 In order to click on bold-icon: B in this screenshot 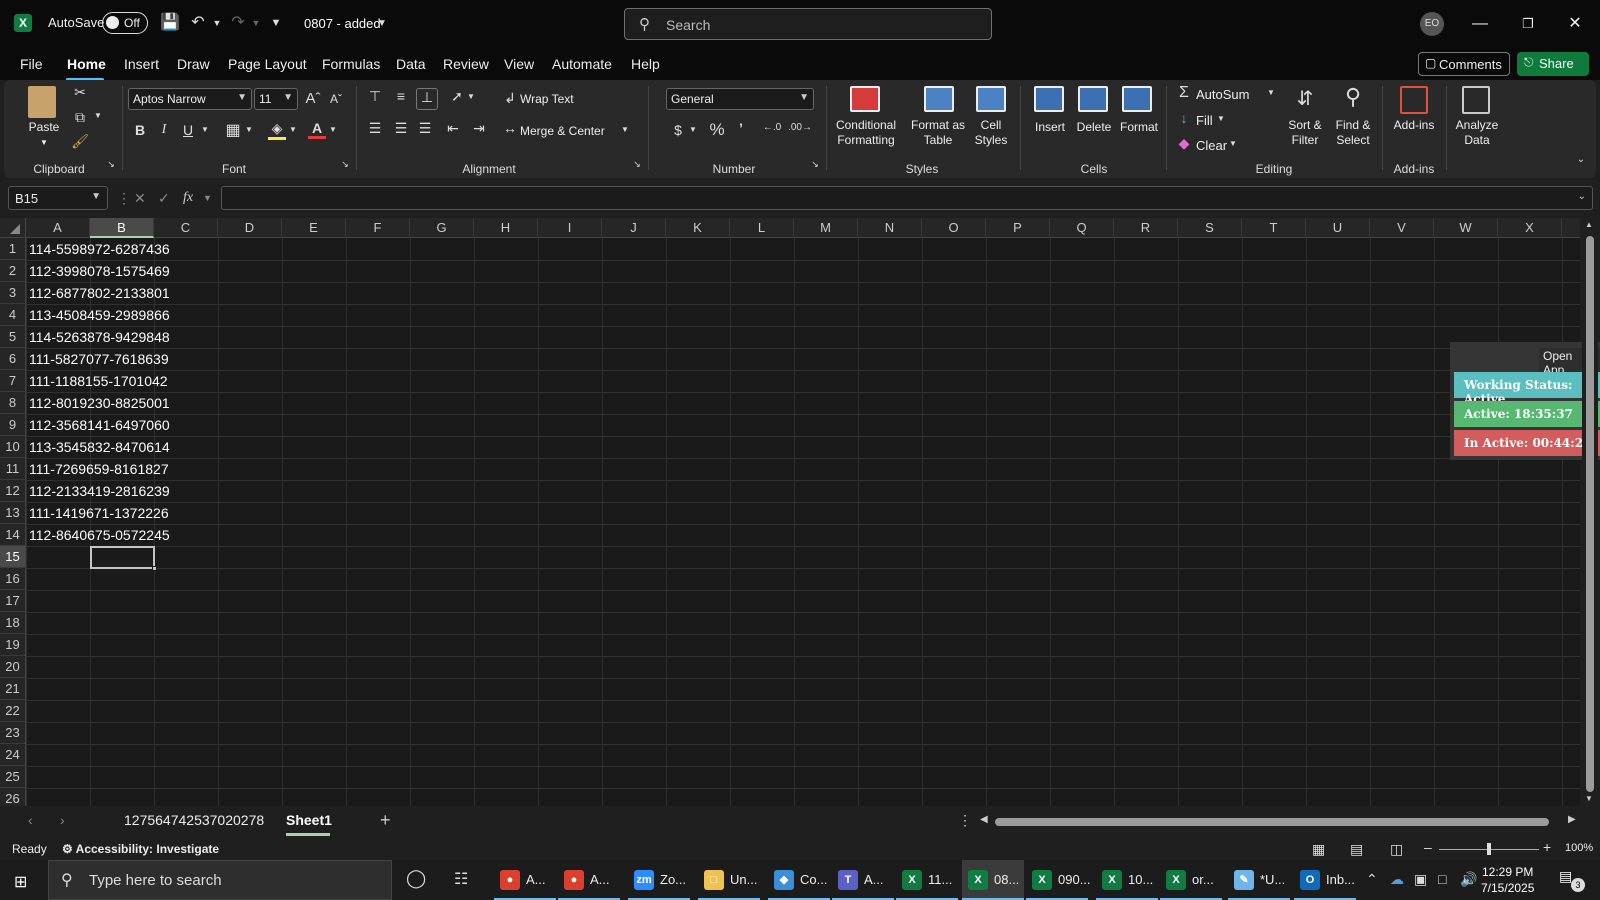, I will do `click(140, 130)`.